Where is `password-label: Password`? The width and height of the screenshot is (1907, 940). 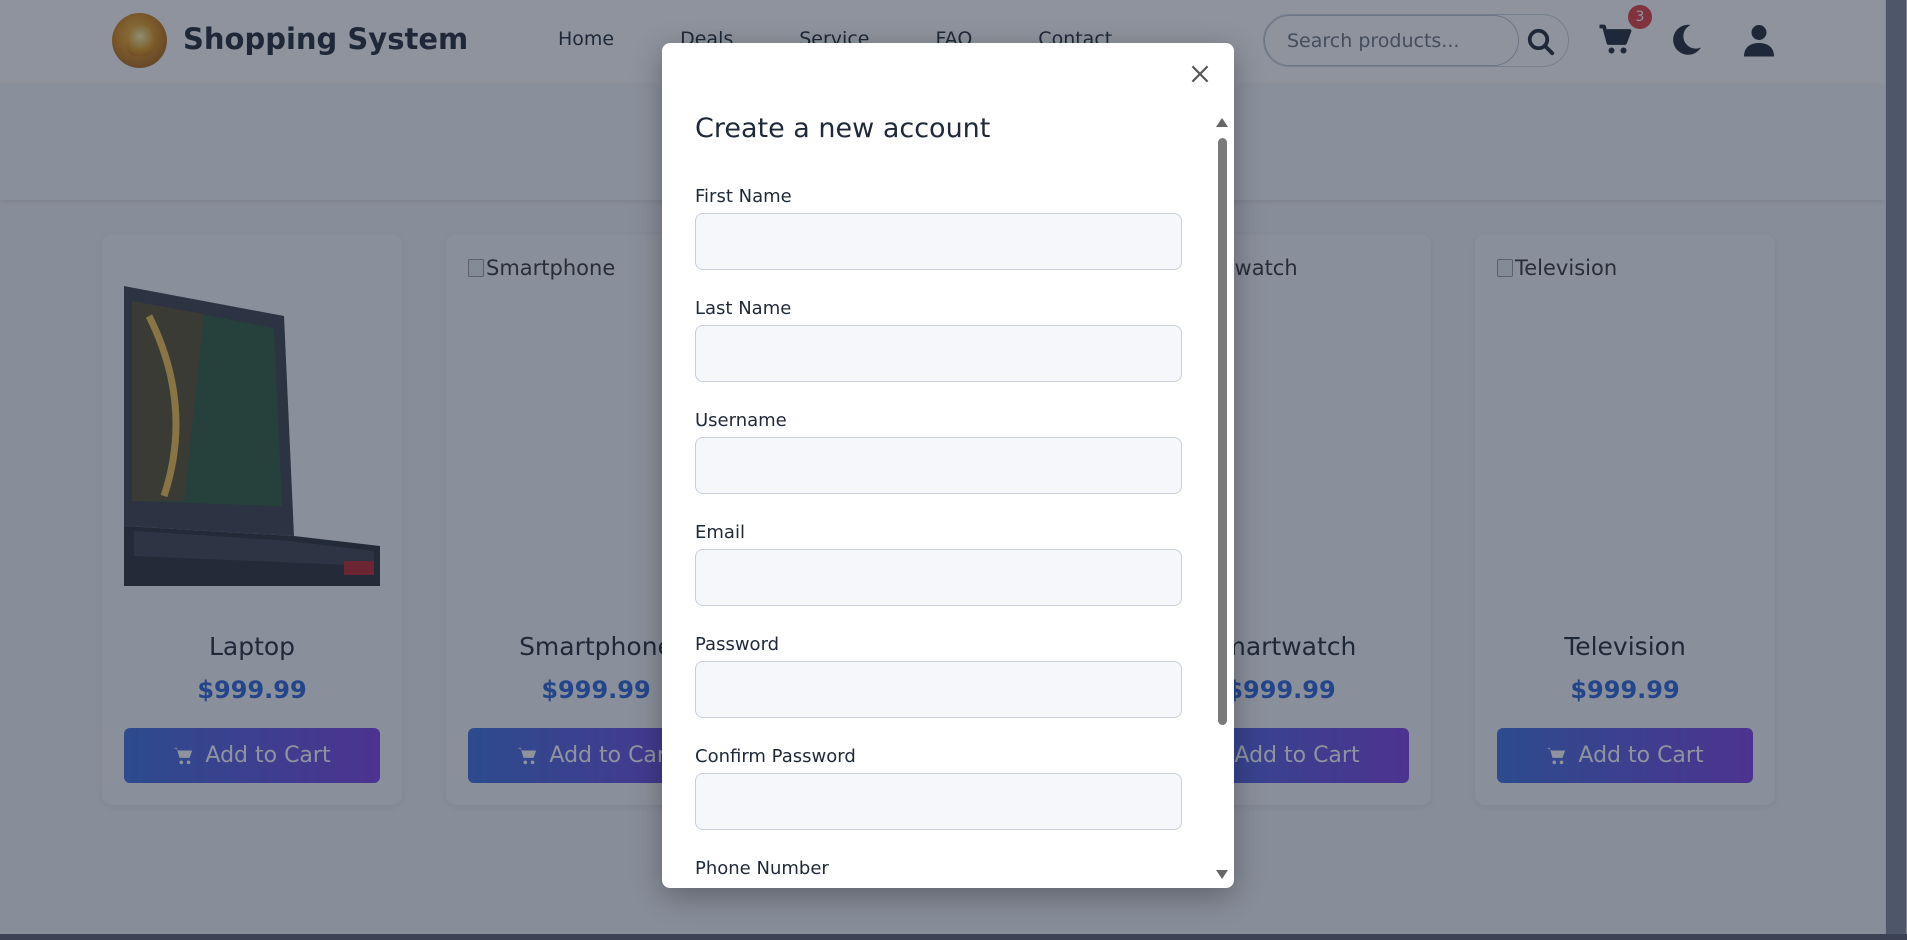
password-label: Password is located at coordinates (737, 644).